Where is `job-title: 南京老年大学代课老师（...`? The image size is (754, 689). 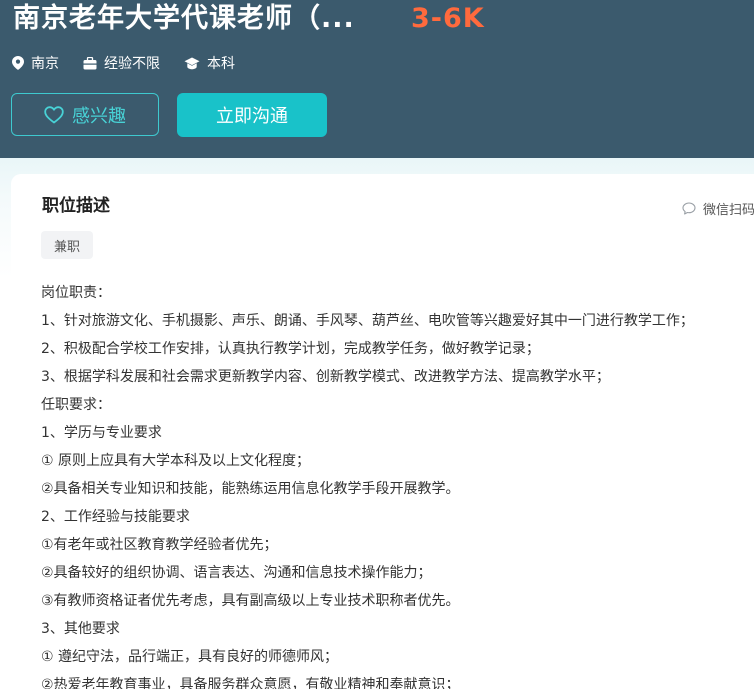 job-title: 南京老年大学代课老师（... is located at coordinates (184, 18).